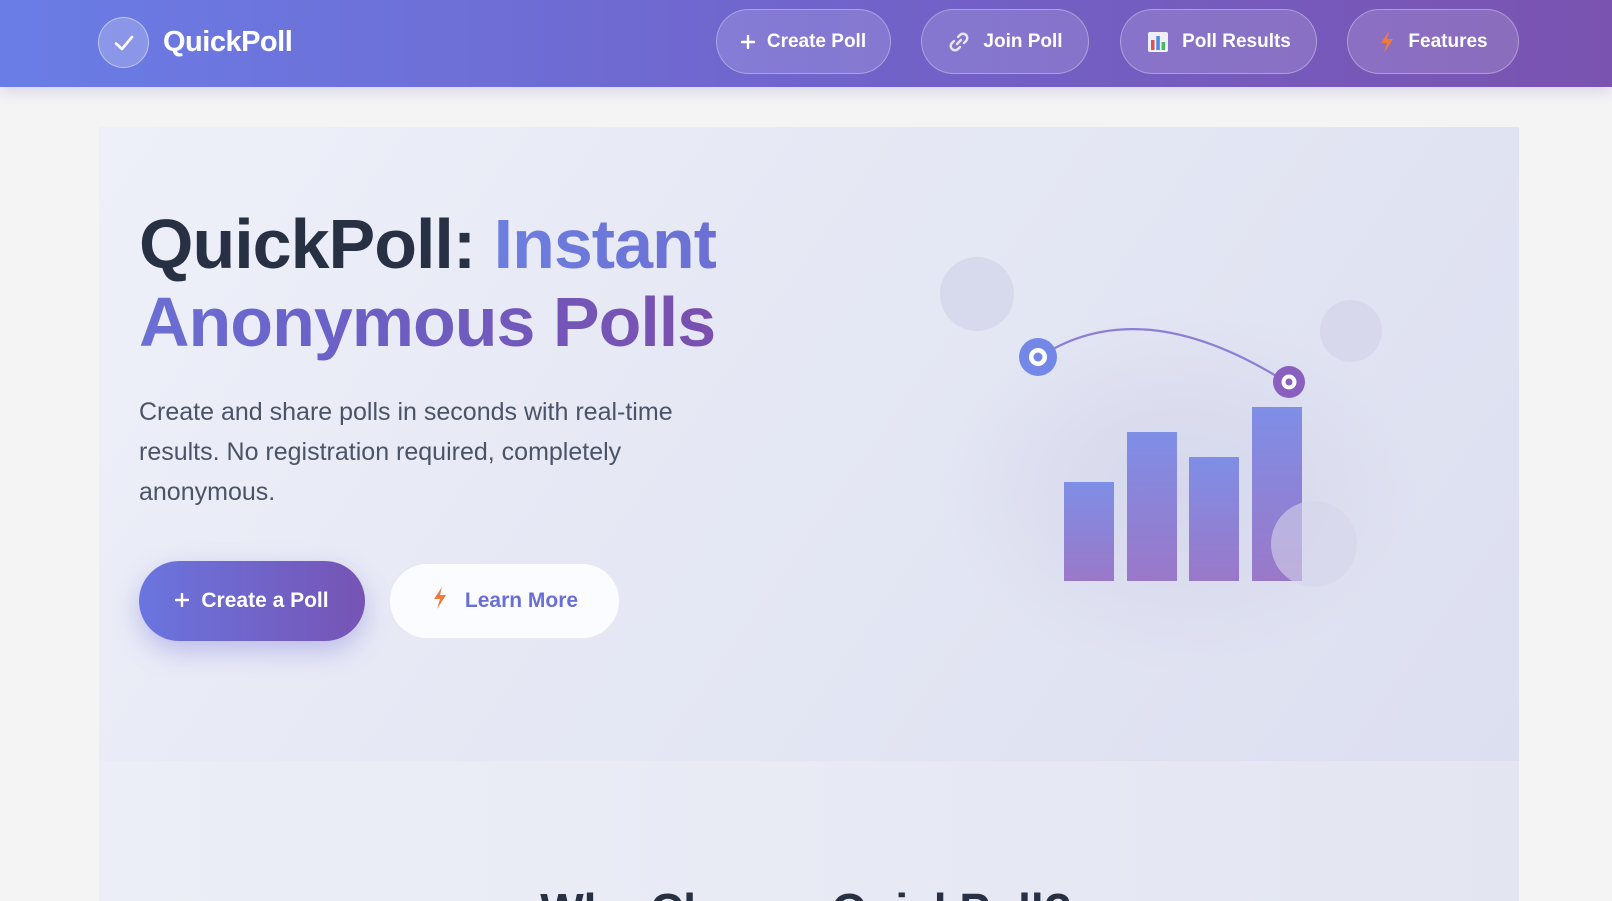 This screenshot has width=1612, height=901. I want to click on section-heading: Why Choose QuickPoll?, so click(806, 892).